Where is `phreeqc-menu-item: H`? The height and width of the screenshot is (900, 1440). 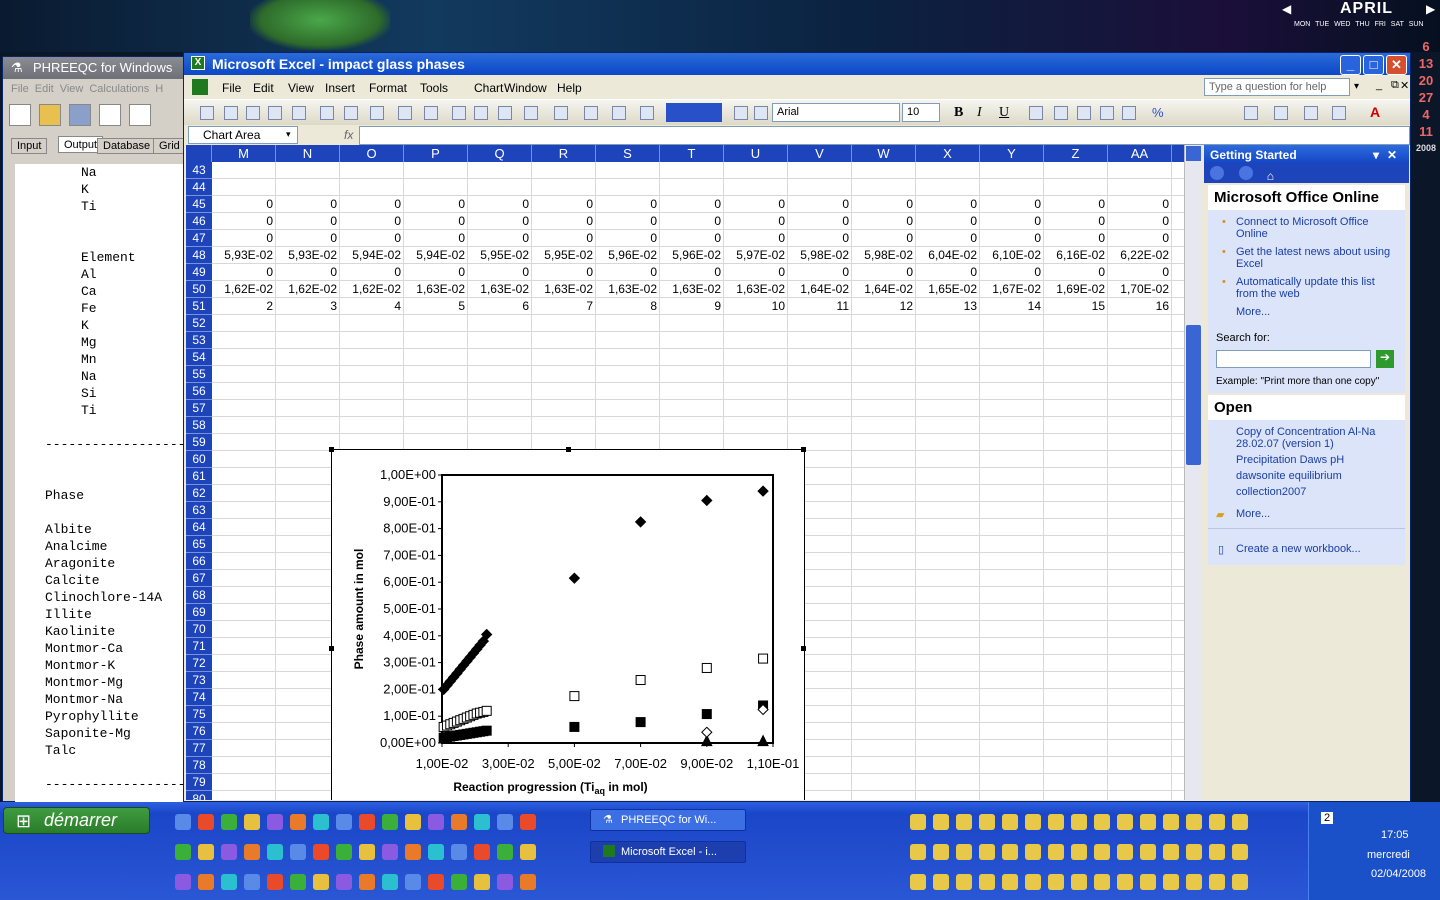
phreeqc-menu-item: H is located at coordinates (159, 89).